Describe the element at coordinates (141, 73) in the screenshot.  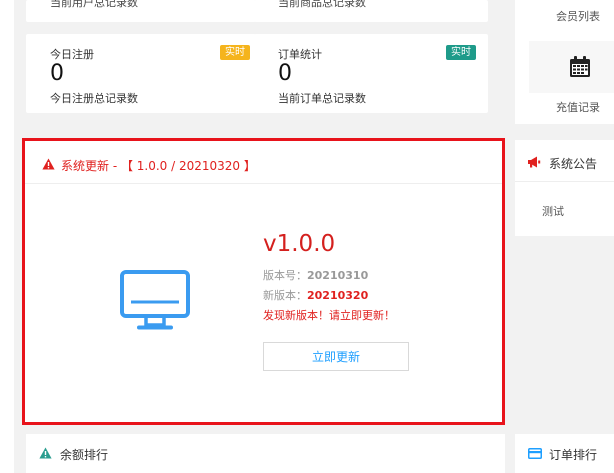
I see `stat-card-today-register: 今日注册 实时 0 今日注册总记录数` at that location.